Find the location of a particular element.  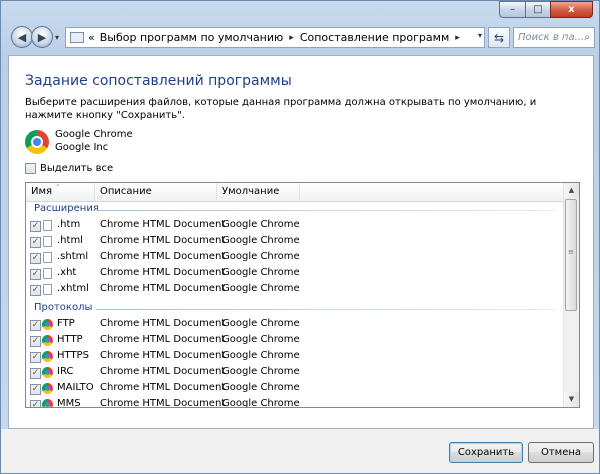

forward-button: ▶ is located at coordinates (42, 37).